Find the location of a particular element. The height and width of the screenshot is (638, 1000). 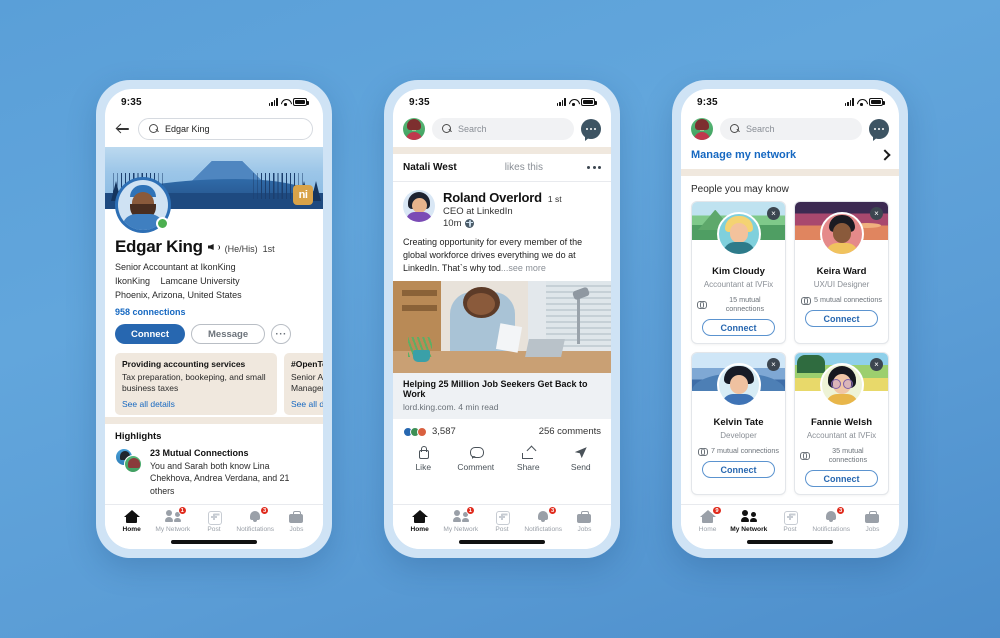

status-time: 9:35 is located at coordinates (131, 102).